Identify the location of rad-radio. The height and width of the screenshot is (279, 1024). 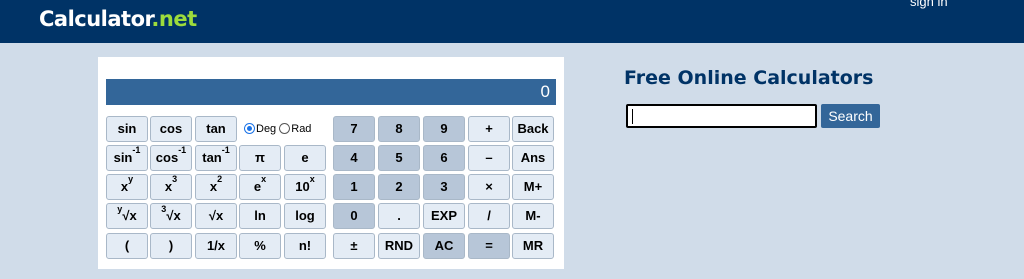
(285, 128).